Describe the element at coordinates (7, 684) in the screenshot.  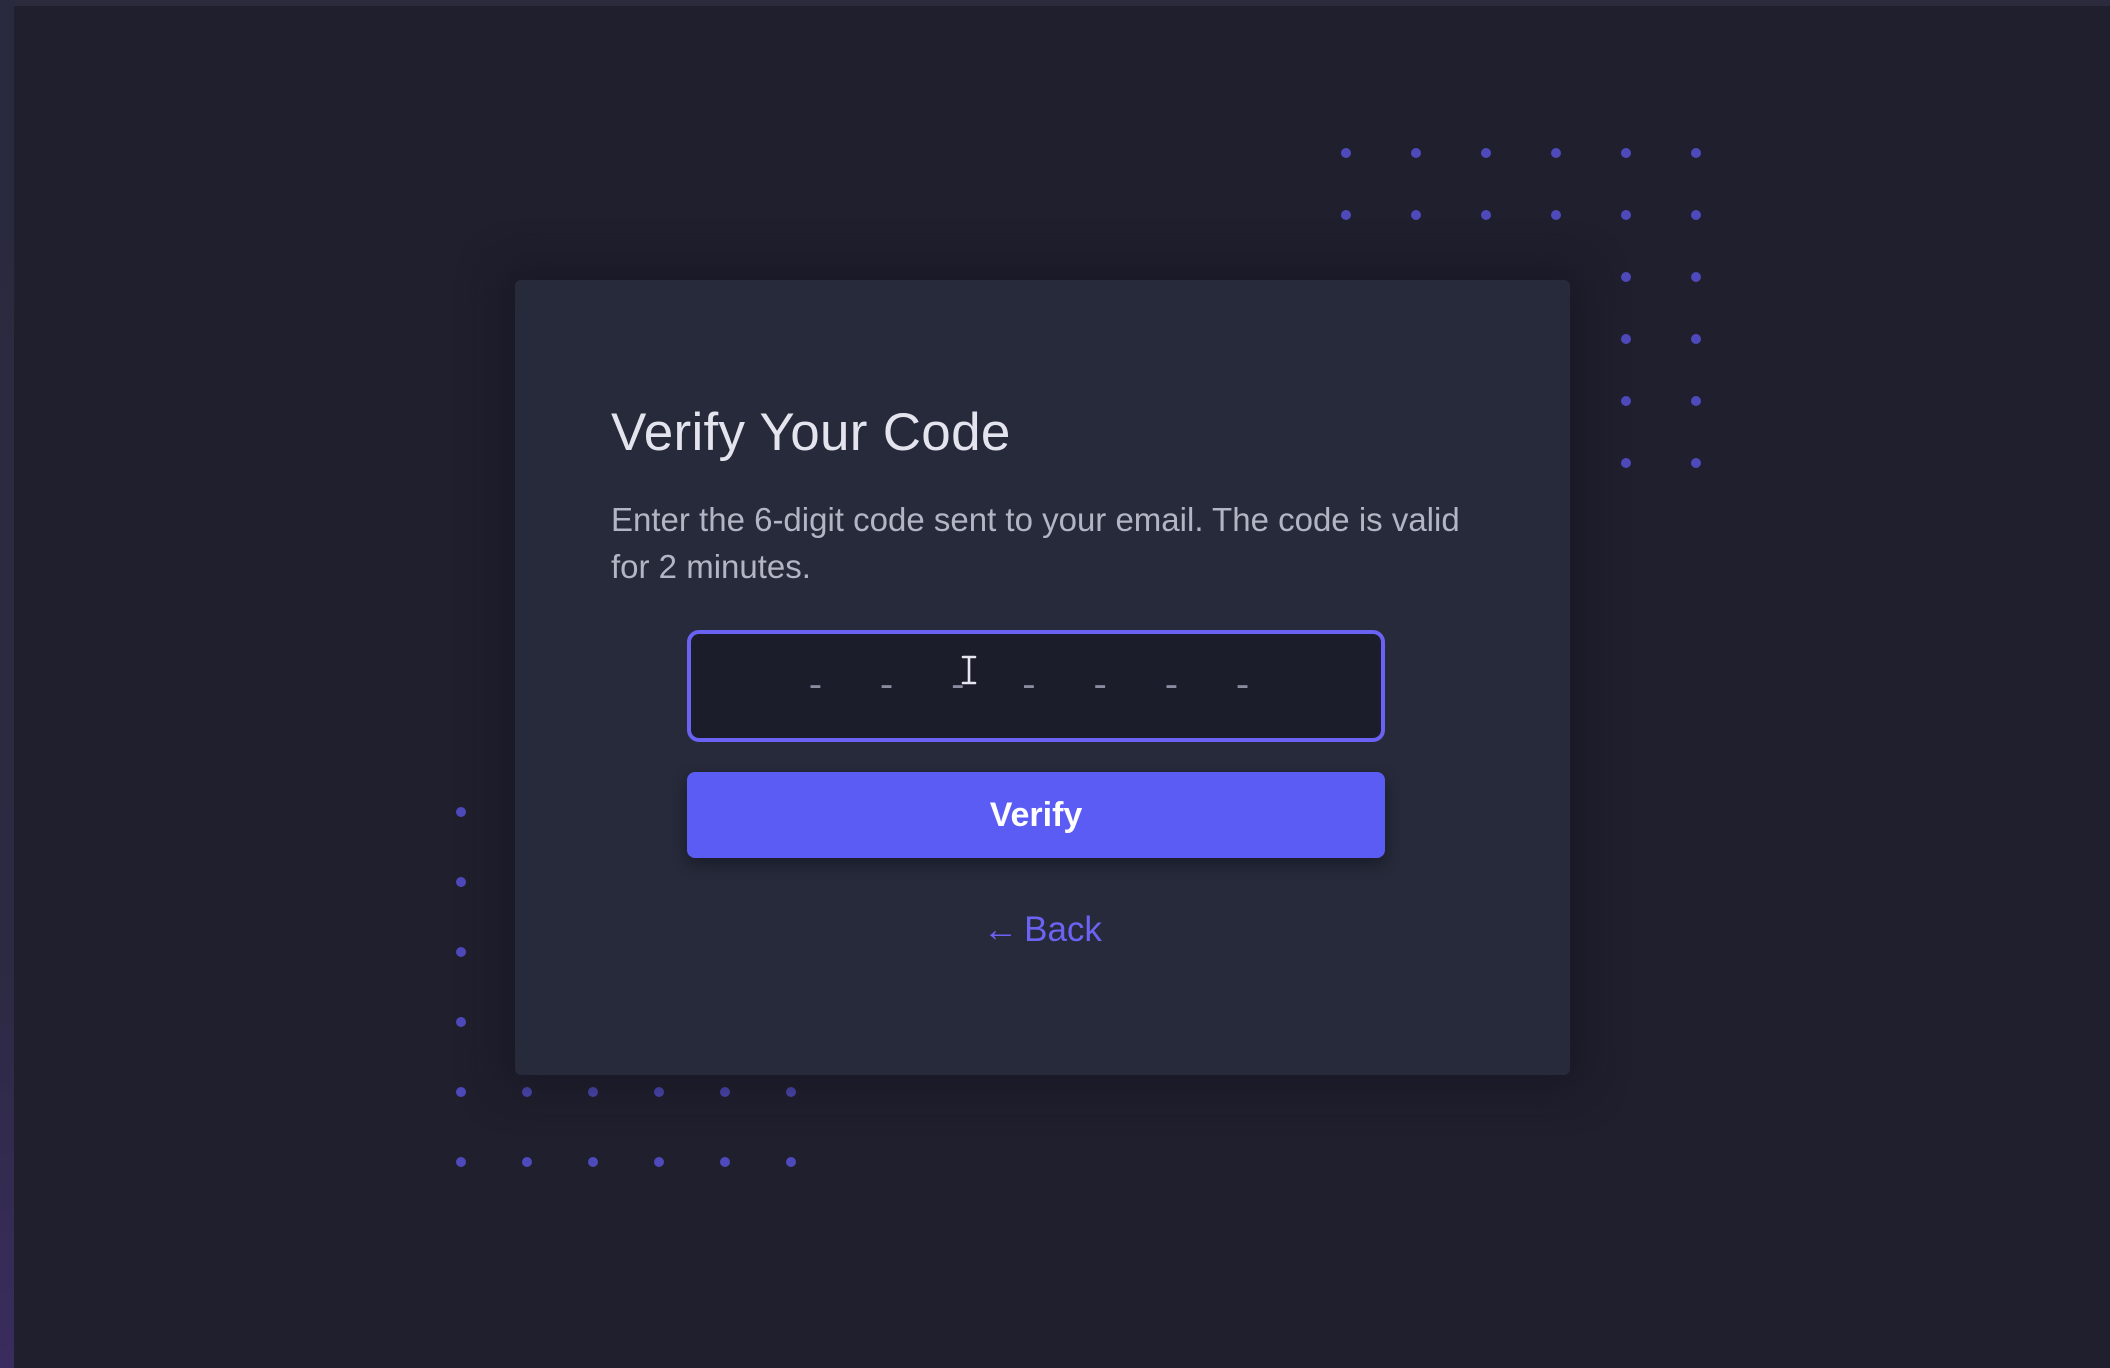
I see `window-left-edge` at that location.